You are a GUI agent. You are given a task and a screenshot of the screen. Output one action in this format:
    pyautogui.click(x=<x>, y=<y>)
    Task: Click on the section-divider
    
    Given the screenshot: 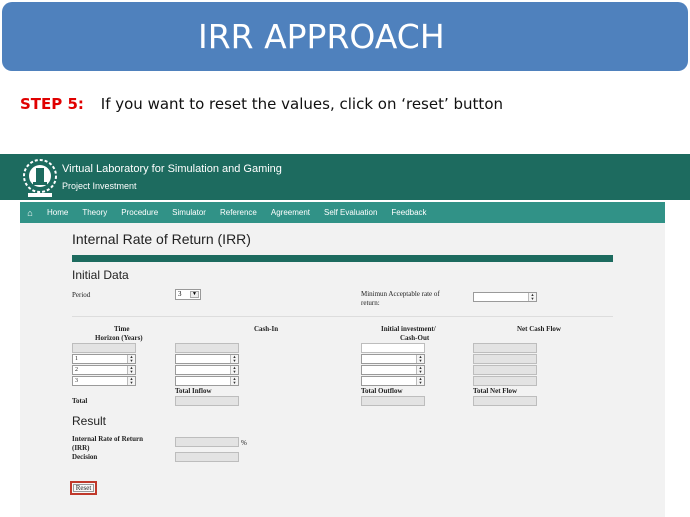 What is the action you would take?
    pyautogui.click(x=342, y=316)
    